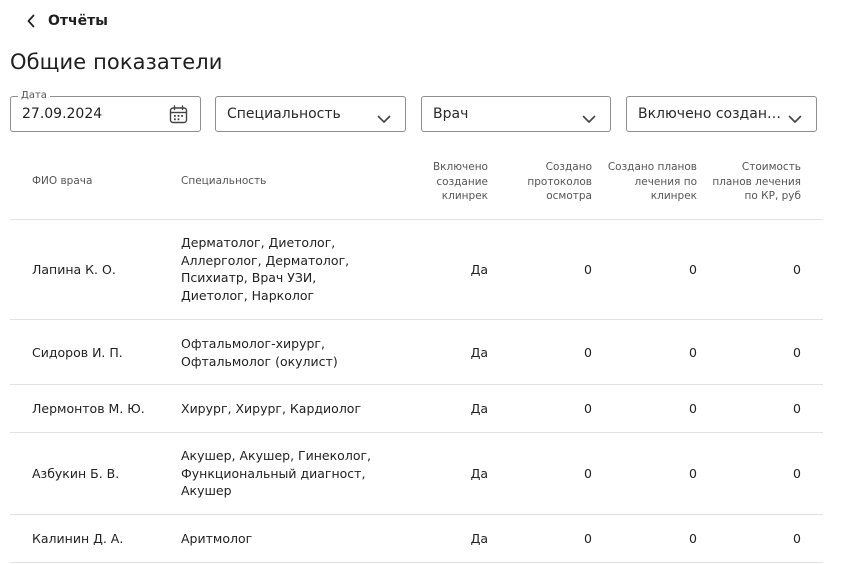 The width and height of the screenshot is (852, 564). Describe the element at coordinates (516, 114) in the screenshot. I see `doctor-select: Врач` at that location.